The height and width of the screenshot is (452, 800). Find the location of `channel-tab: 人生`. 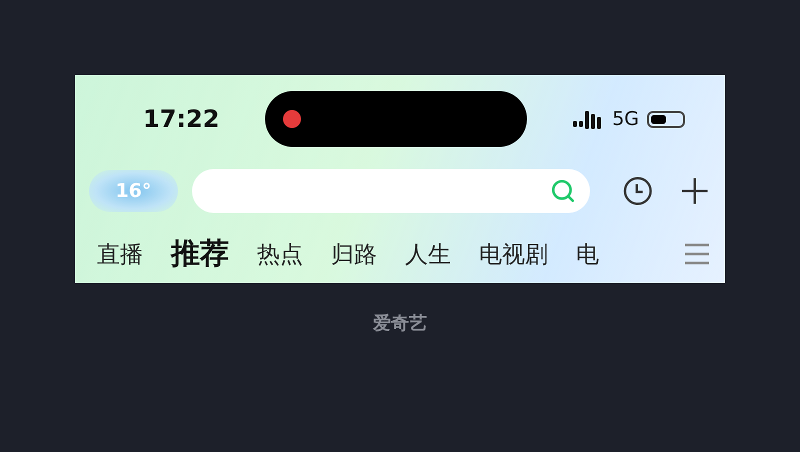

channel-tab: 人生 is located at coordinates (428, 254).